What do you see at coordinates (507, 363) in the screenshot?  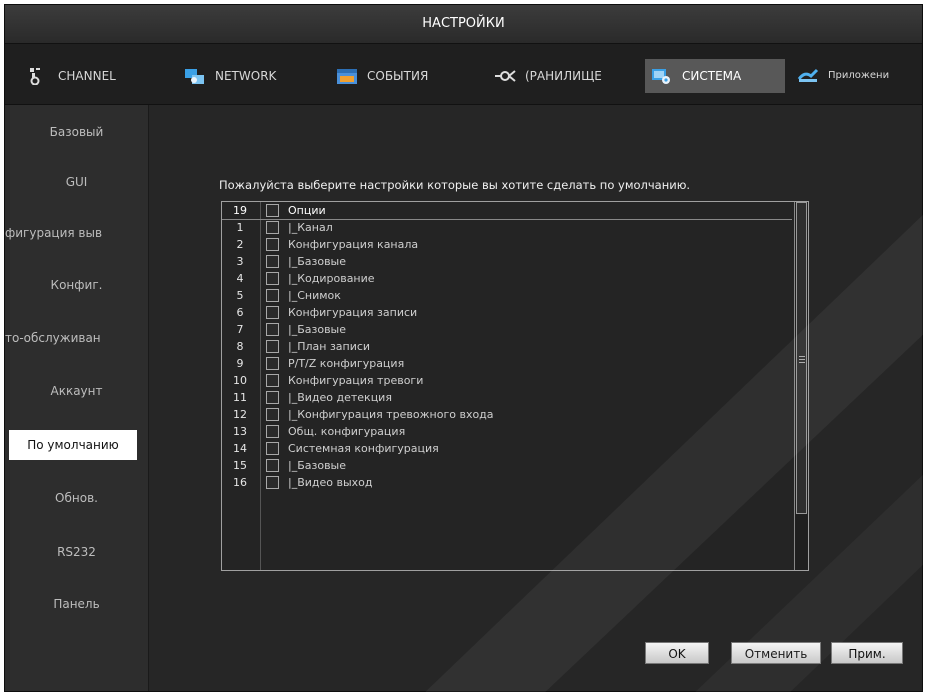 I see `list-item: 9 P/T/Z конфигурация` at bounding box center [507, 363].